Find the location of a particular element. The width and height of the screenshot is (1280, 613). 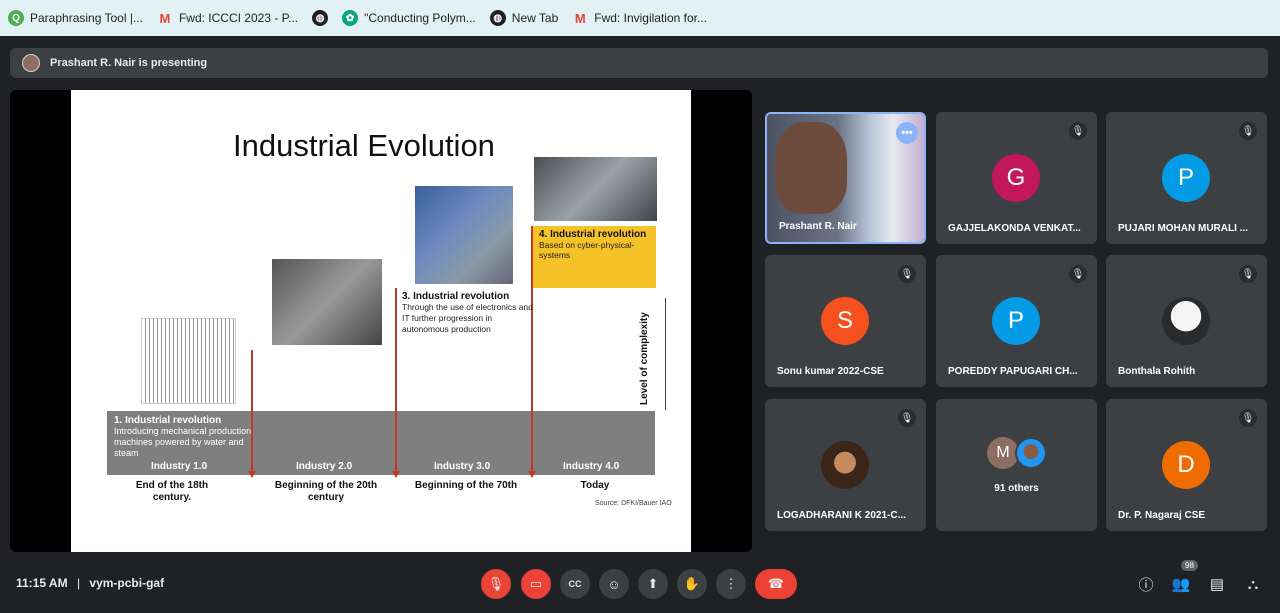

complexity-label: Level of complexity is located at coordinates (644, 358).